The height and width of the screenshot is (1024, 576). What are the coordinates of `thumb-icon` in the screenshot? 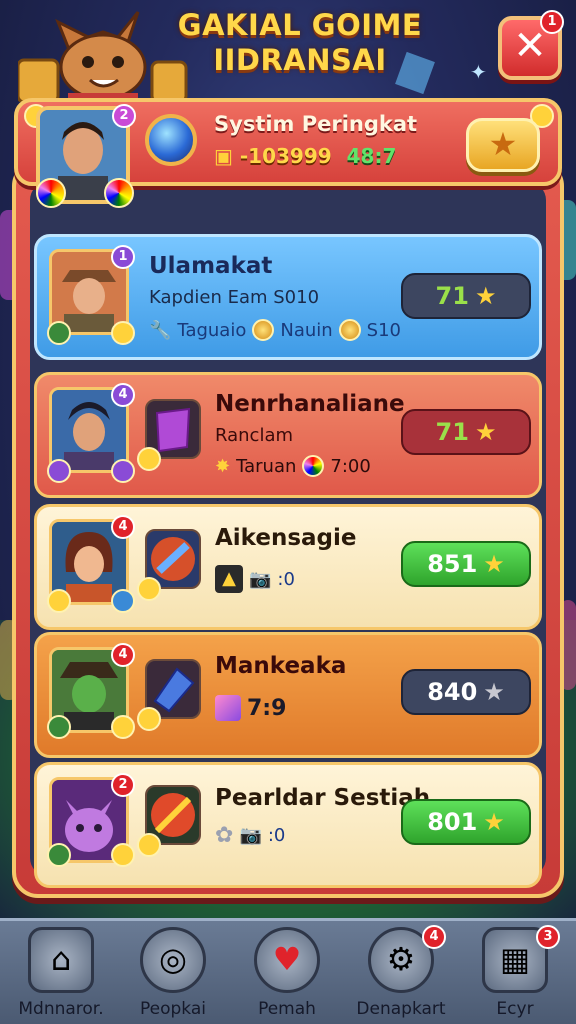 It's located at (349, 330).